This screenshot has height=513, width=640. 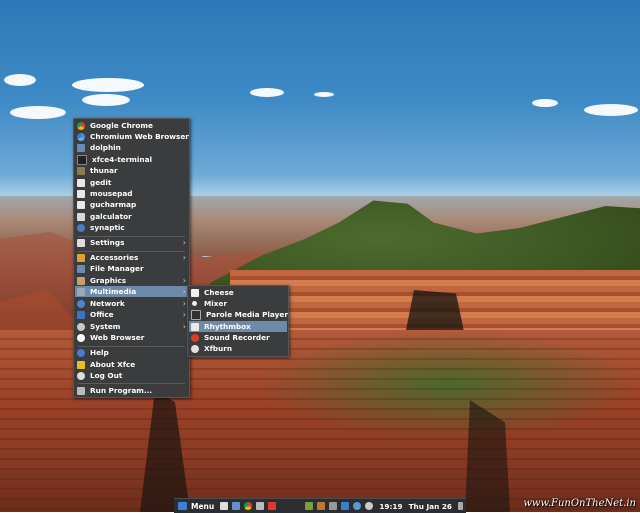 What do you see at coordinates (369, 506) in the screenshot?
I see `volume-tray-icon` at bounding box center [369, 506].